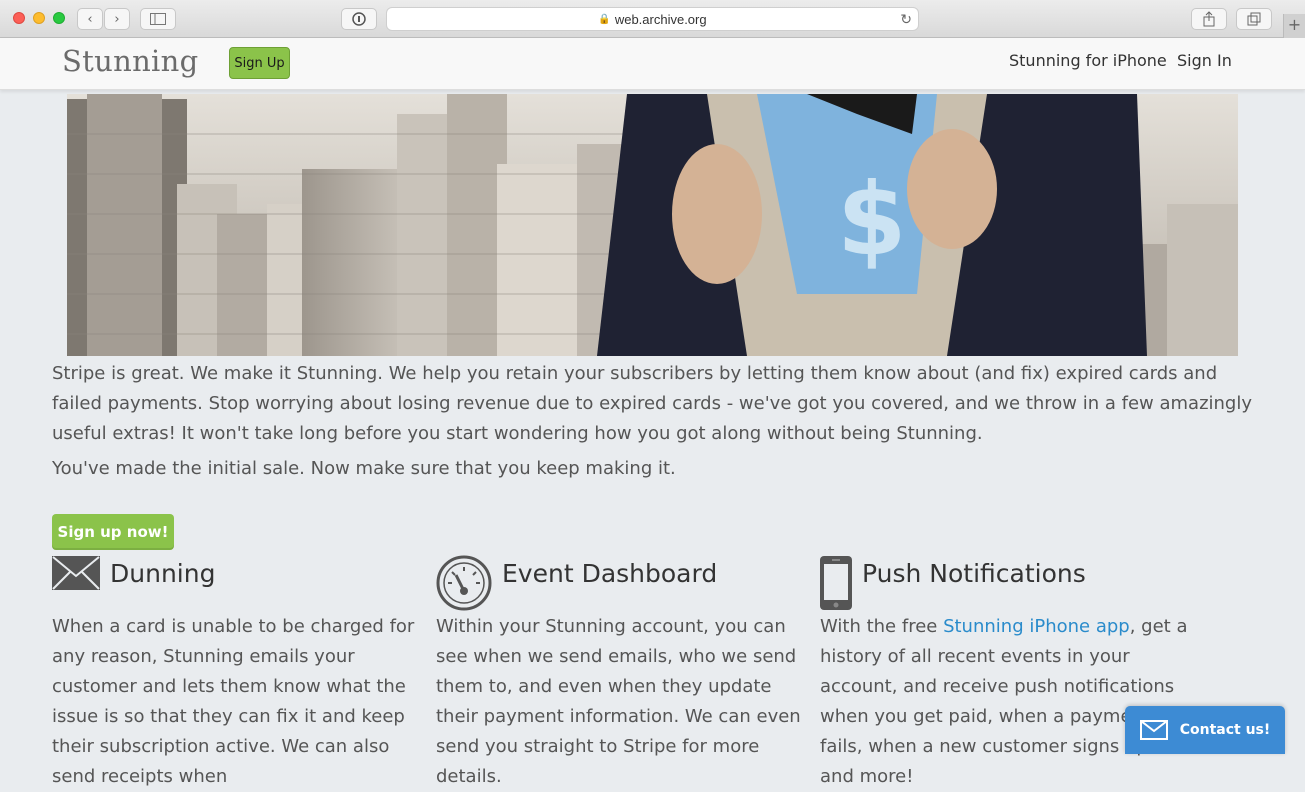  What do you see at coordinates (604, 19) in the screenshot?
I see `lock-icon: 🔒` at bounding box center [604, 19].